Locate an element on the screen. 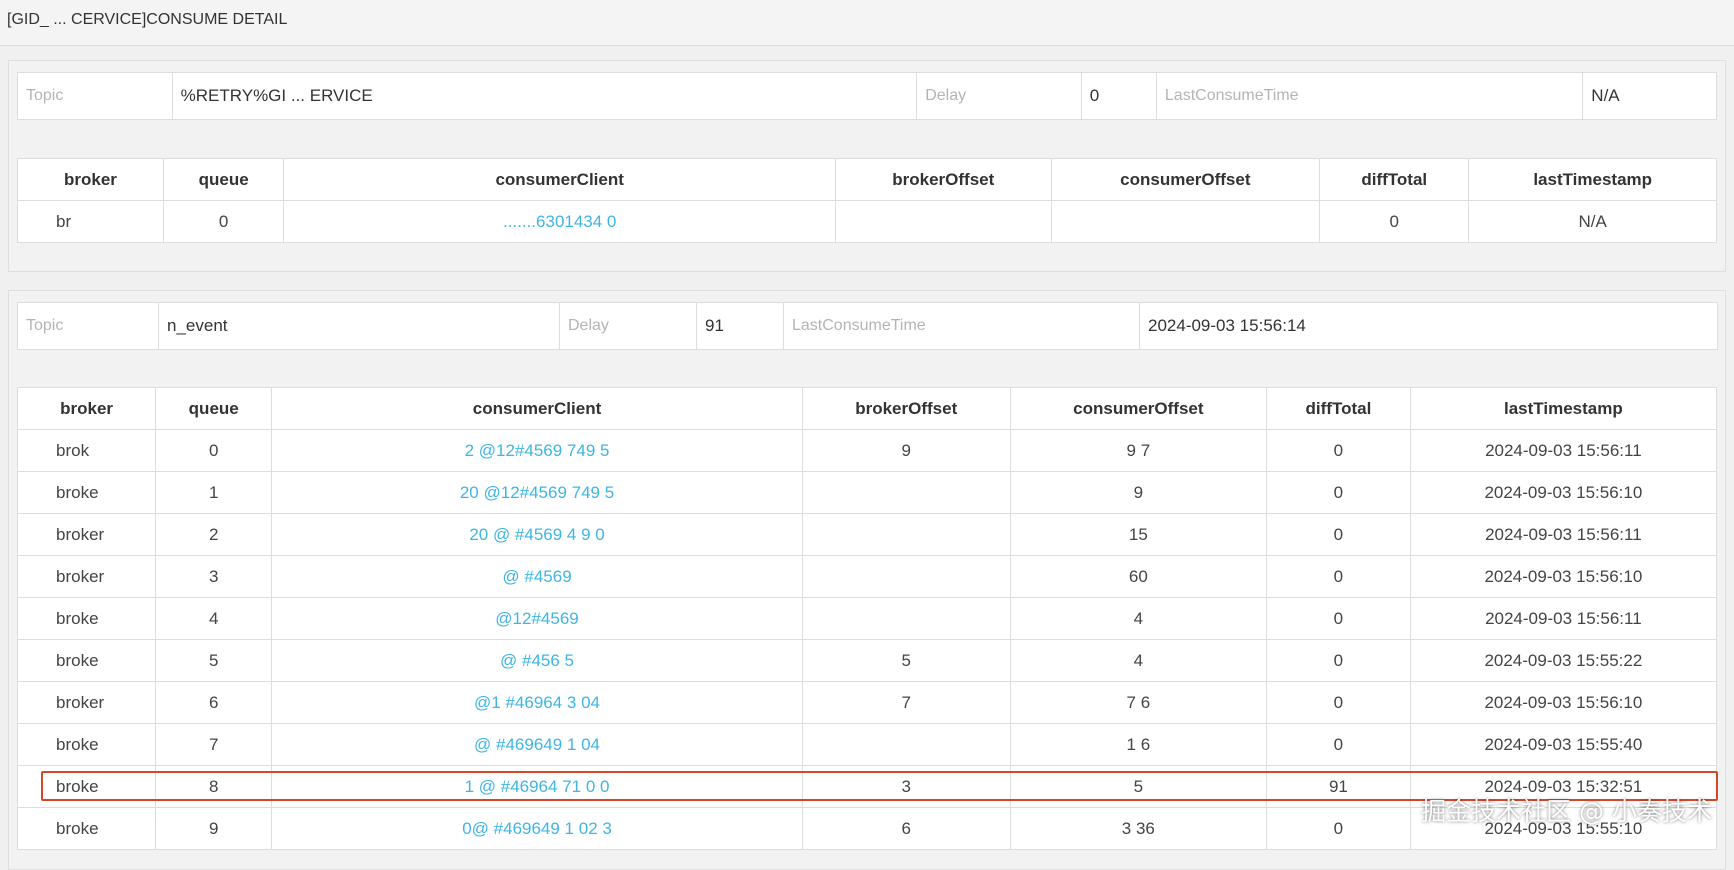  delay-value: 91 is located at coordinates (740, 326).